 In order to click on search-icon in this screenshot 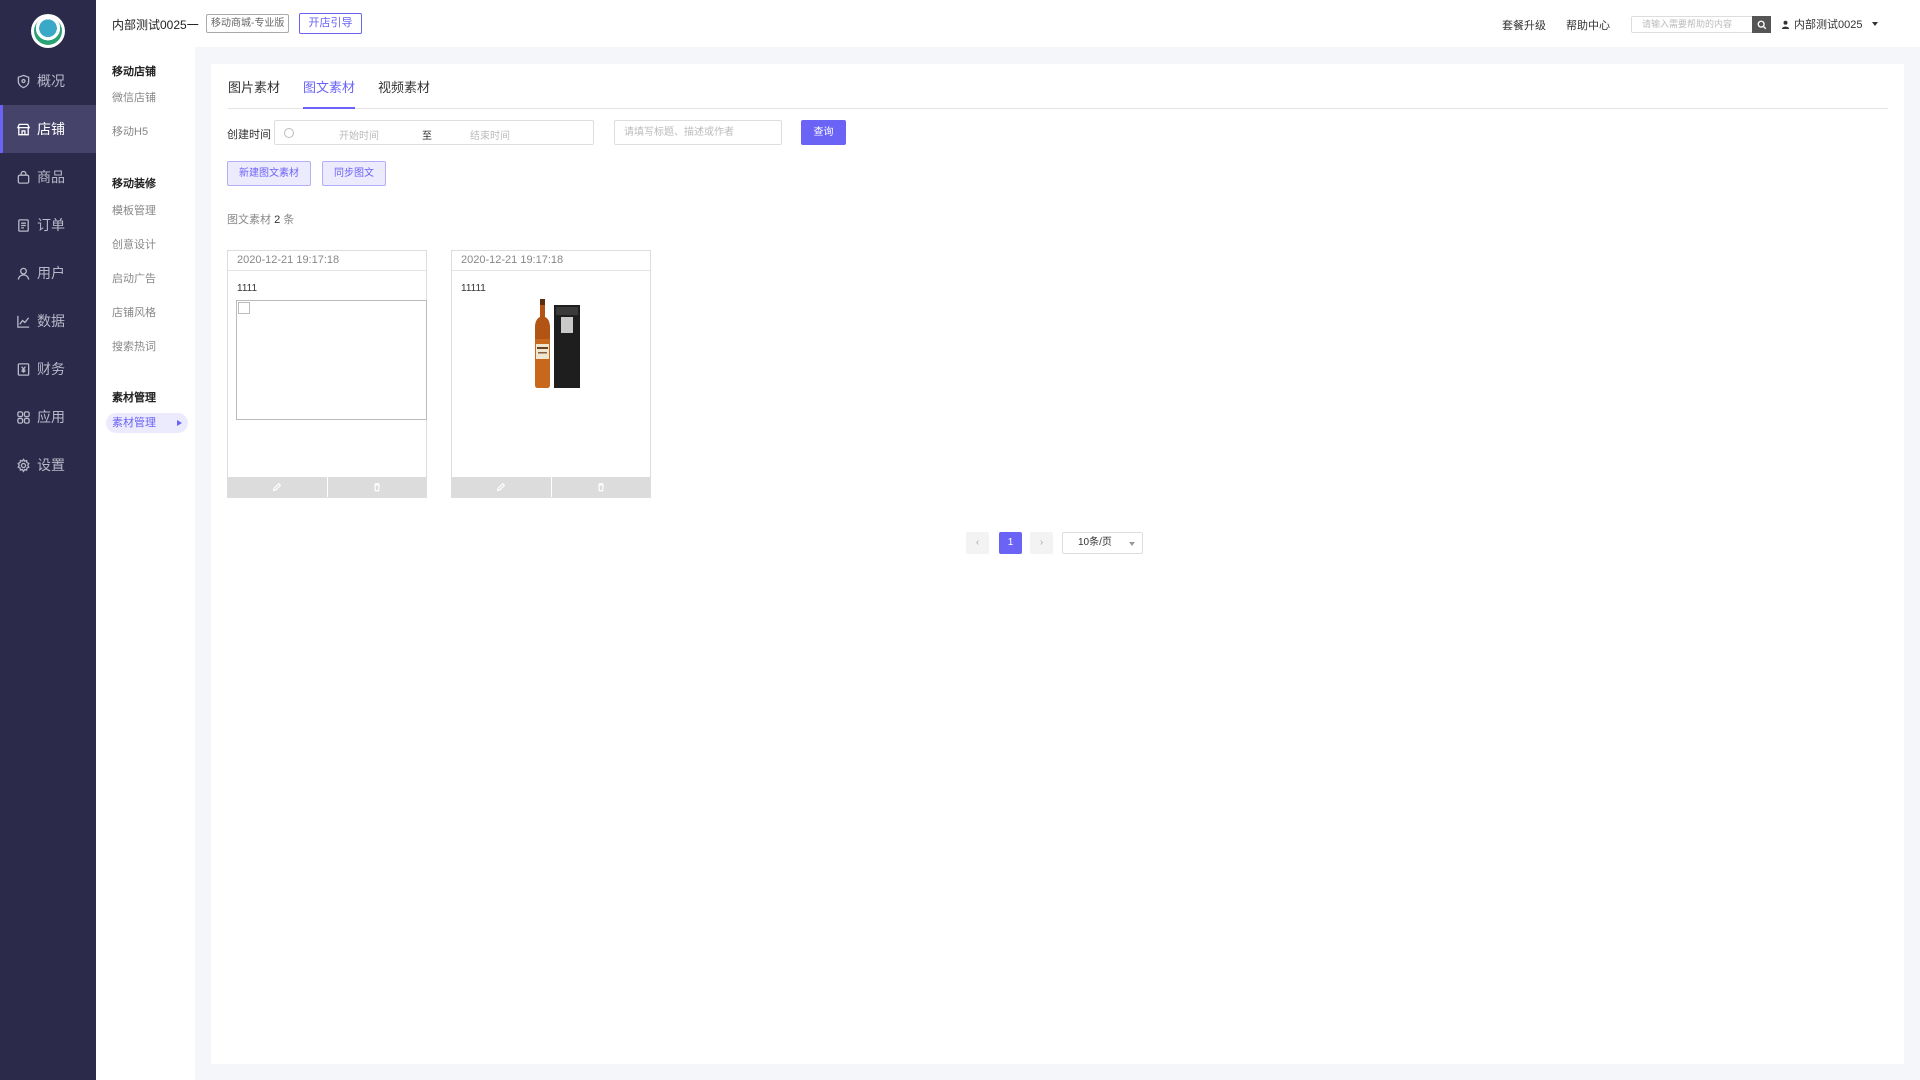, I will do `click(1761, 24)`.